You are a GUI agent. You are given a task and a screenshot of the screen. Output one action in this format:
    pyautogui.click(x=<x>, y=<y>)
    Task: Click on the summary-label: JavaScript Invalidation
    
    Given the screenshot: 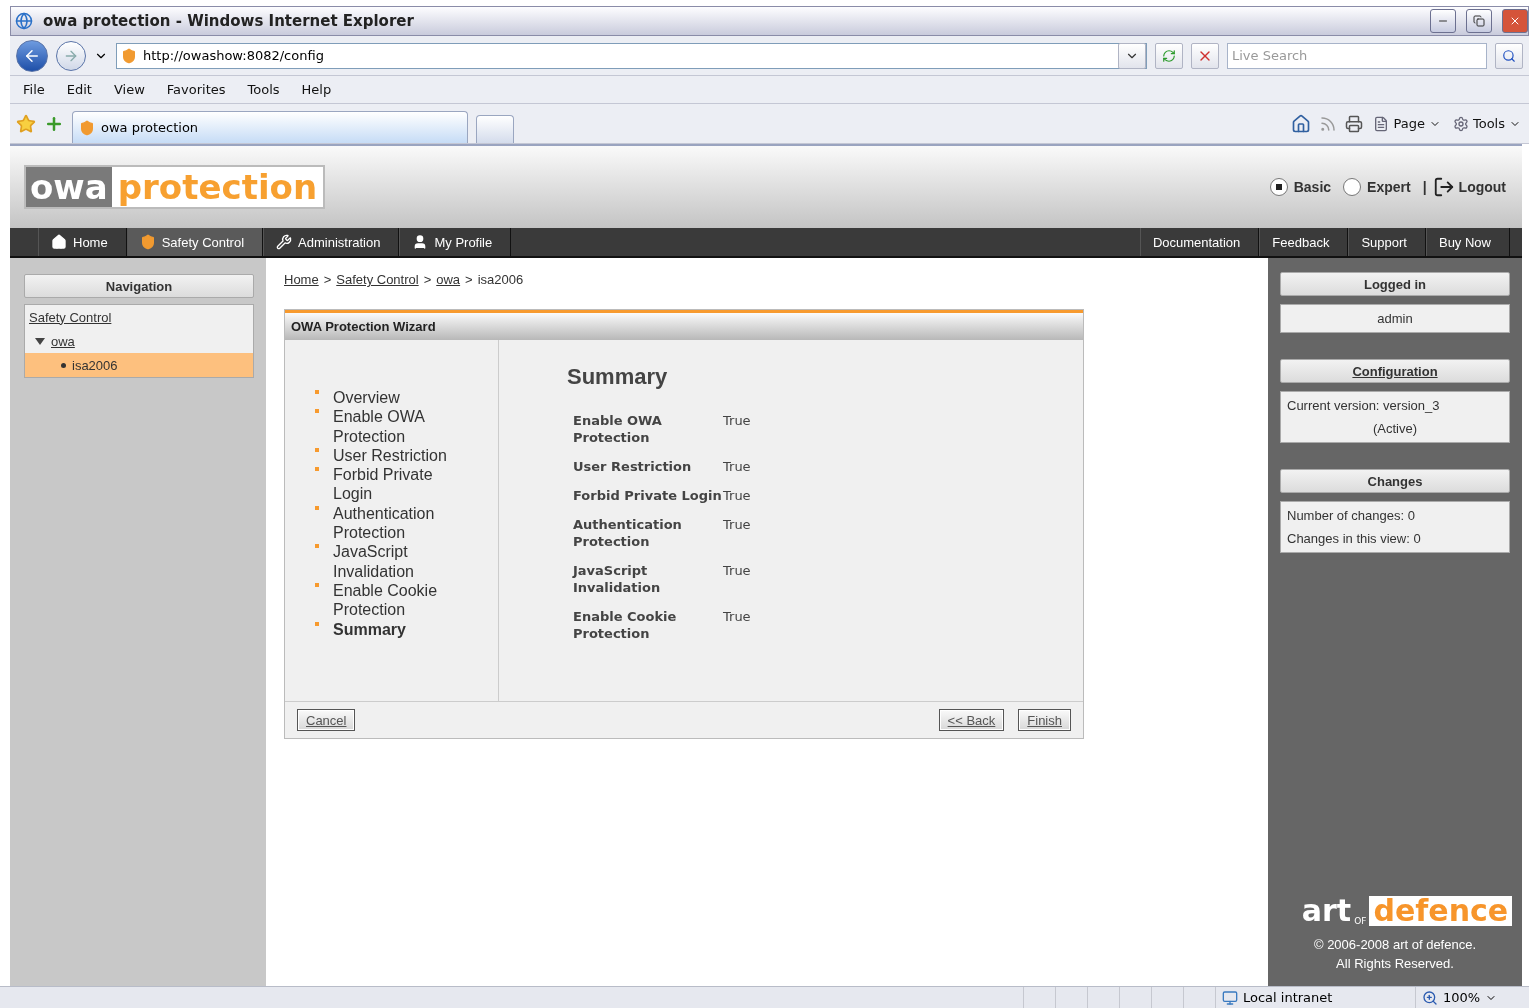 What is the action you would take?
    pyautogui.click(x=617, y=579)
    